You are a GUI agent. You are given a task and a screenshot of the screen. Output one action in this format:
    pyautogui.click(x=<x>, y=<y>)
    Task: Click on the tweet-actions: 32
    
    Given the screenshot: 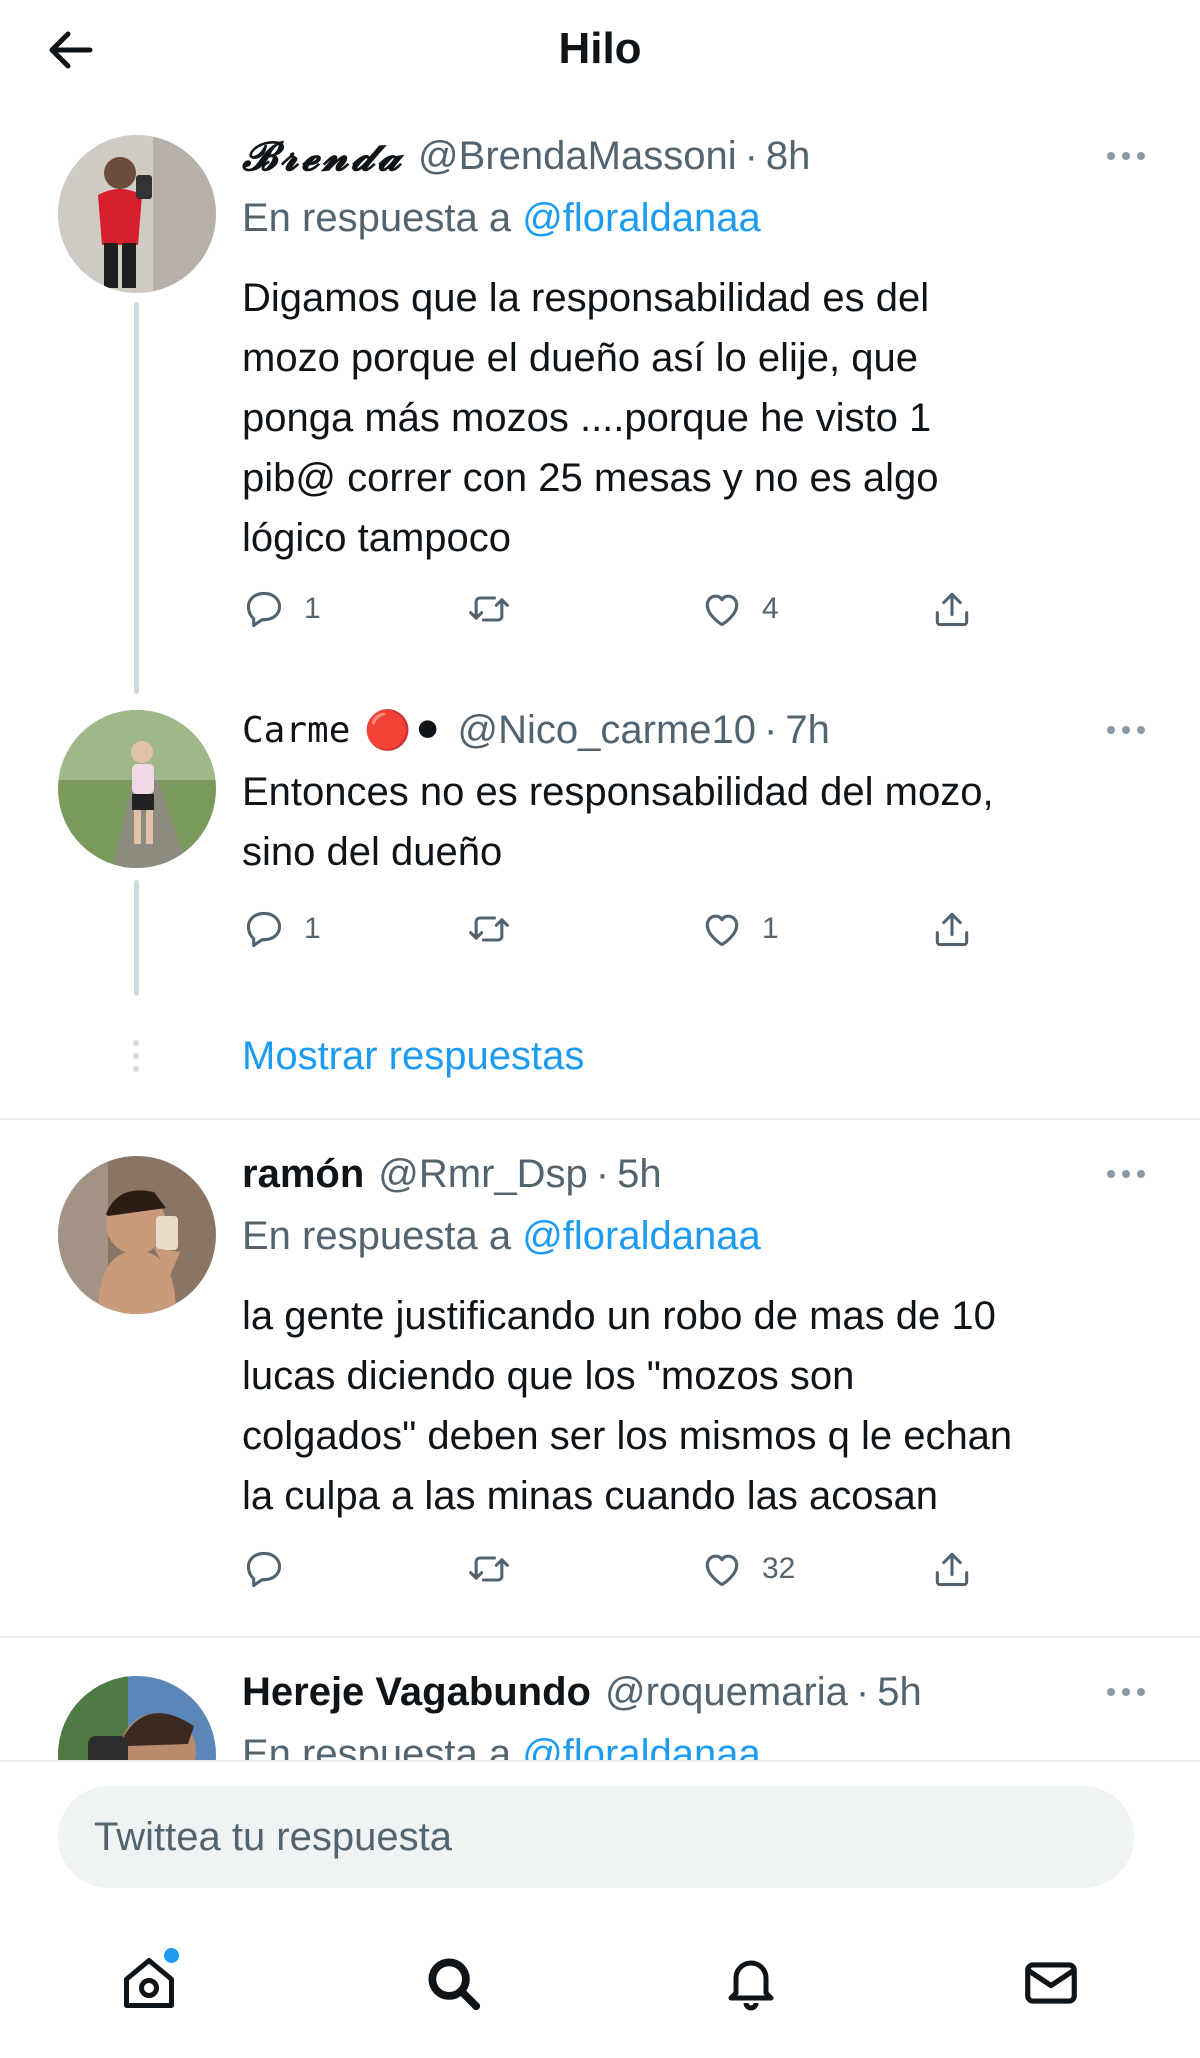 What is the action you would take?
    pyautogui.click(x=632, y=1569)
    